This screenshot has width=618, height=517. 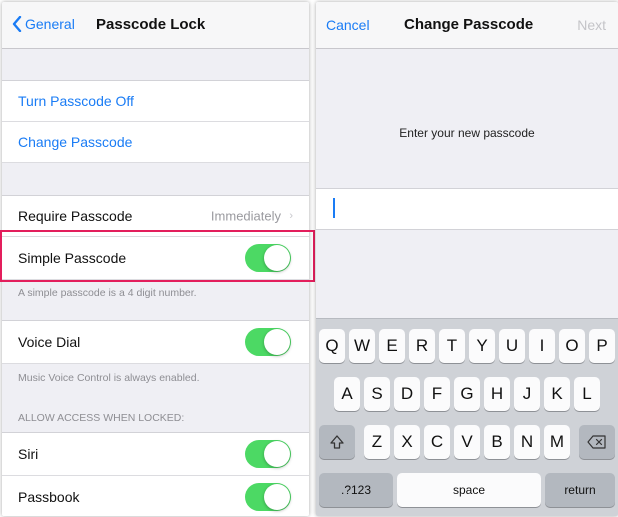 What do you see at coordinates (155, 101) in the screenshot?
I see `turn-passcode-off-row: Turn Passcode Off` at bounding box center [155, 101].